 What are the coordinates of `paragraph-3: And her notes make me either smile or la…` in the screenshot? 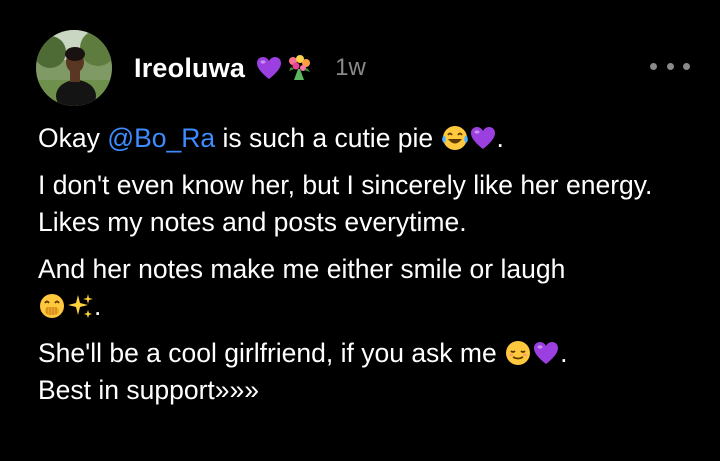 It's located at (368, 288).